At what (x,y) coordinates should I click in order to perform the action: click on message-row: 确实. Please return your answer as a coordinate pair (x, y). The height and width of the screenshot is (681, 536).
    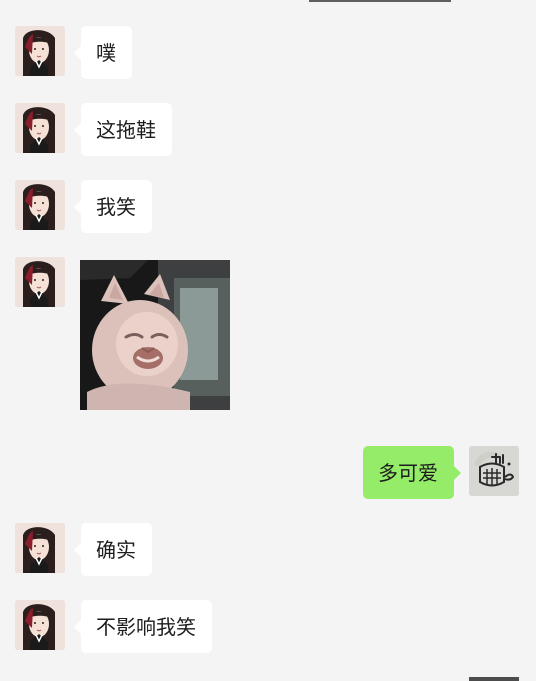
    Looking at the image, I should click on (268, 549).